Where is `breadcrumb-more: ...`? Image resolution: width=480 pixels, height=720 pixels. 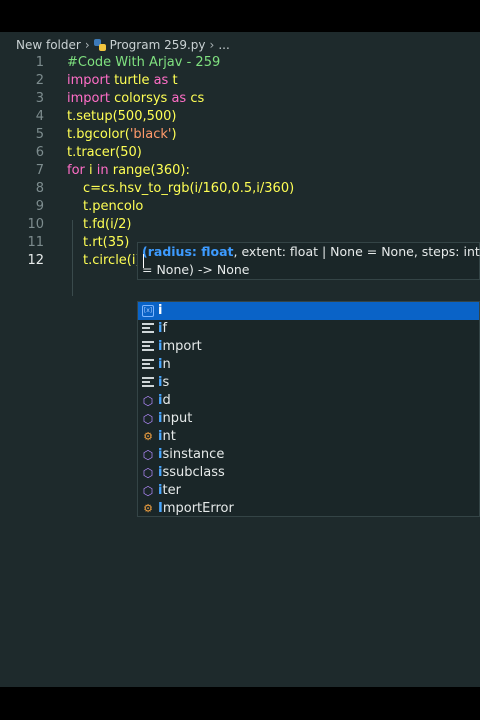
breadcrumb-more: ... is located at coordinates (223, 45).